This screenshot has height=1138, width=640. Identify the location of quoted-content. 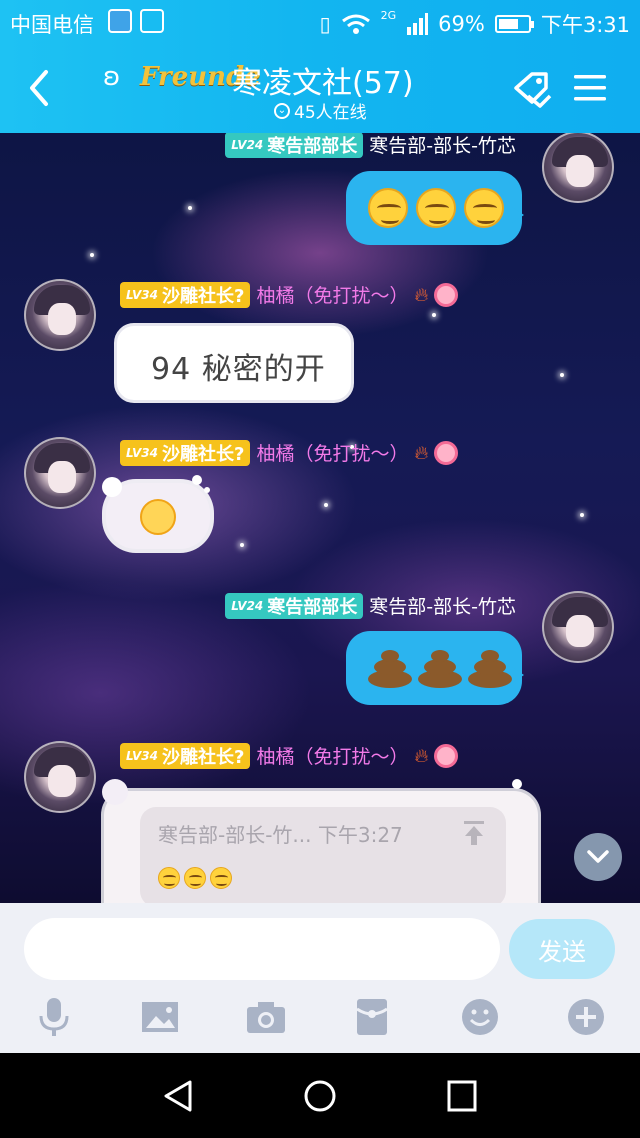
(195, 878).